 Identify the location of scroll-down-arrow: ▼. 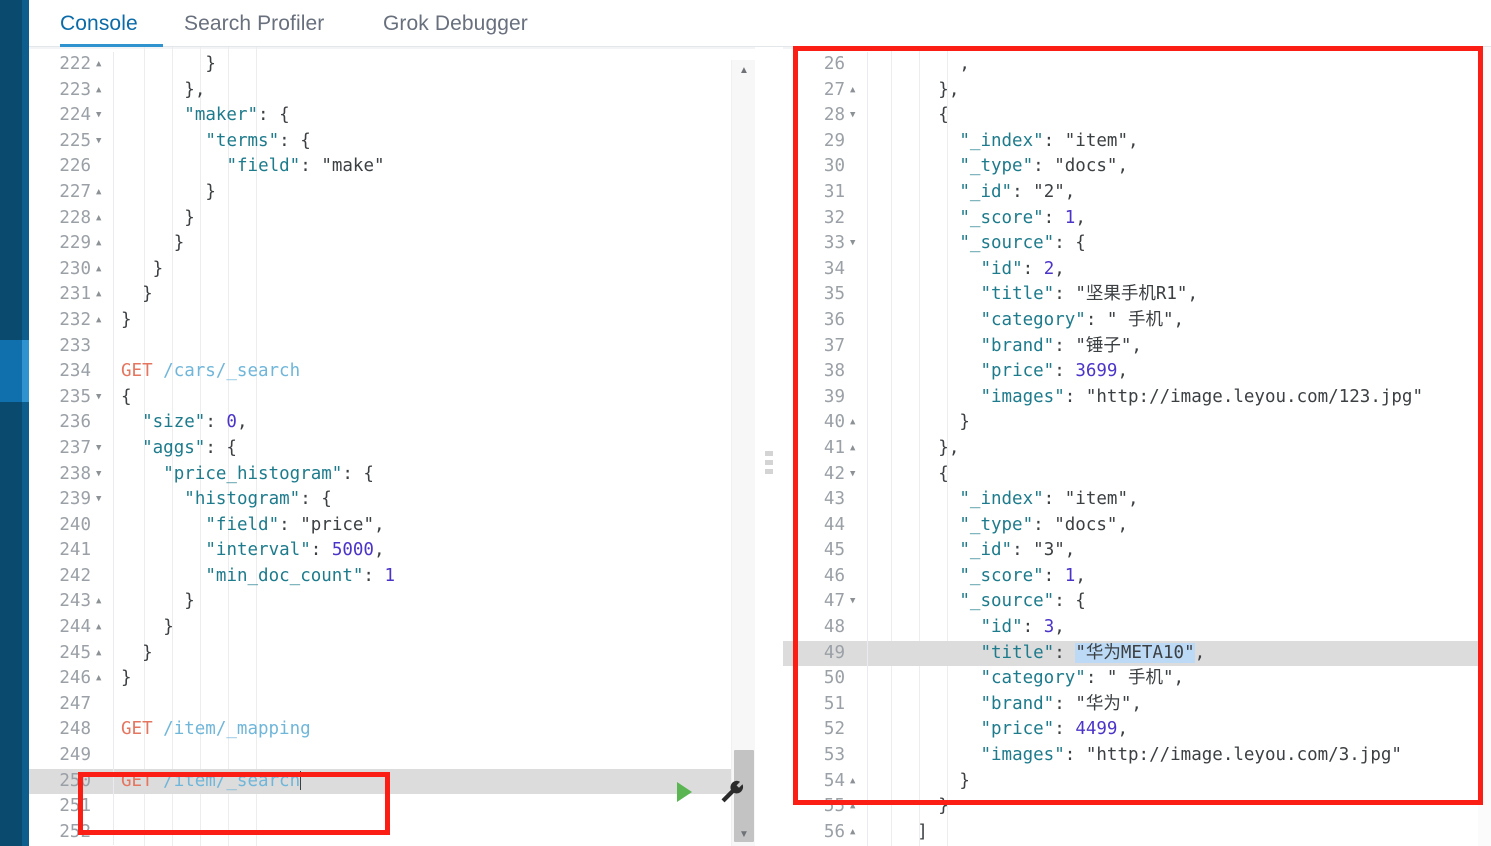
(744, 835).